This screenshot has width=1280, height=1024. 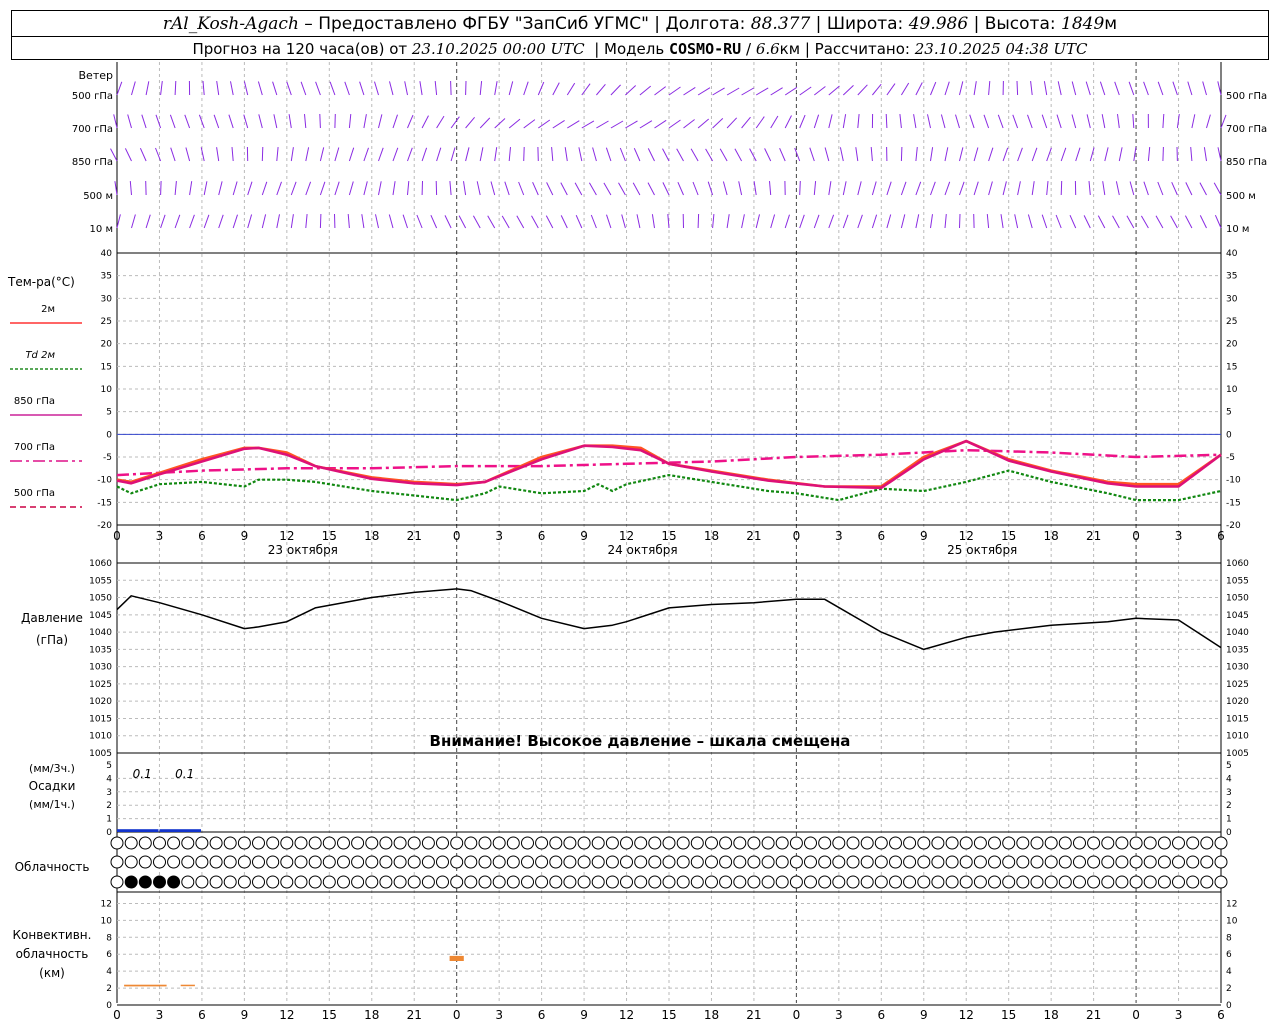 I want to click on x-tick-label-bottom: 18, so click(x=1051, y=1015).